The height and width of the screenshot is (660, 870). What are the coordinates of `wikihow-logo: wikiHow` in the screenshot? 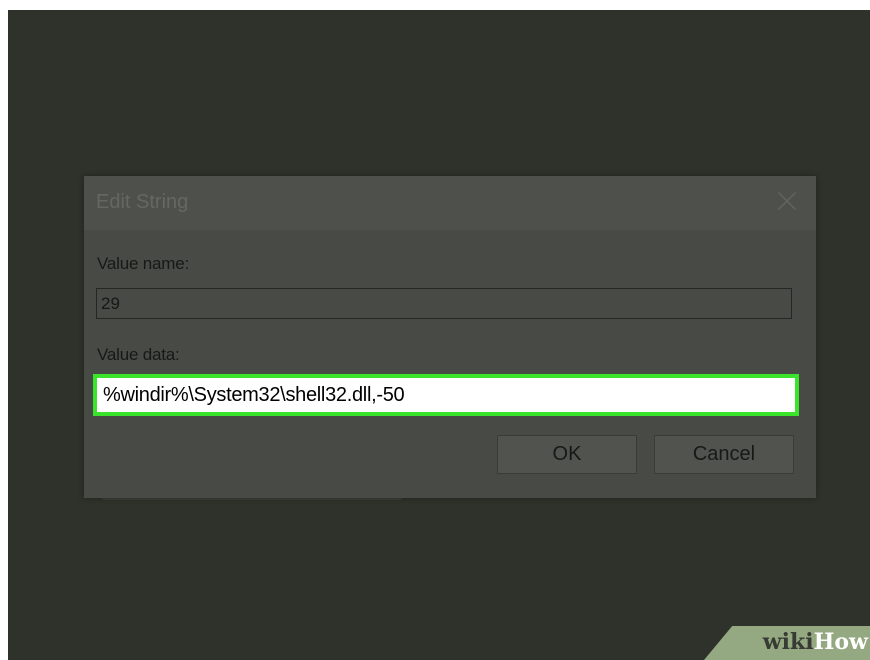 It's located at (787, 643).